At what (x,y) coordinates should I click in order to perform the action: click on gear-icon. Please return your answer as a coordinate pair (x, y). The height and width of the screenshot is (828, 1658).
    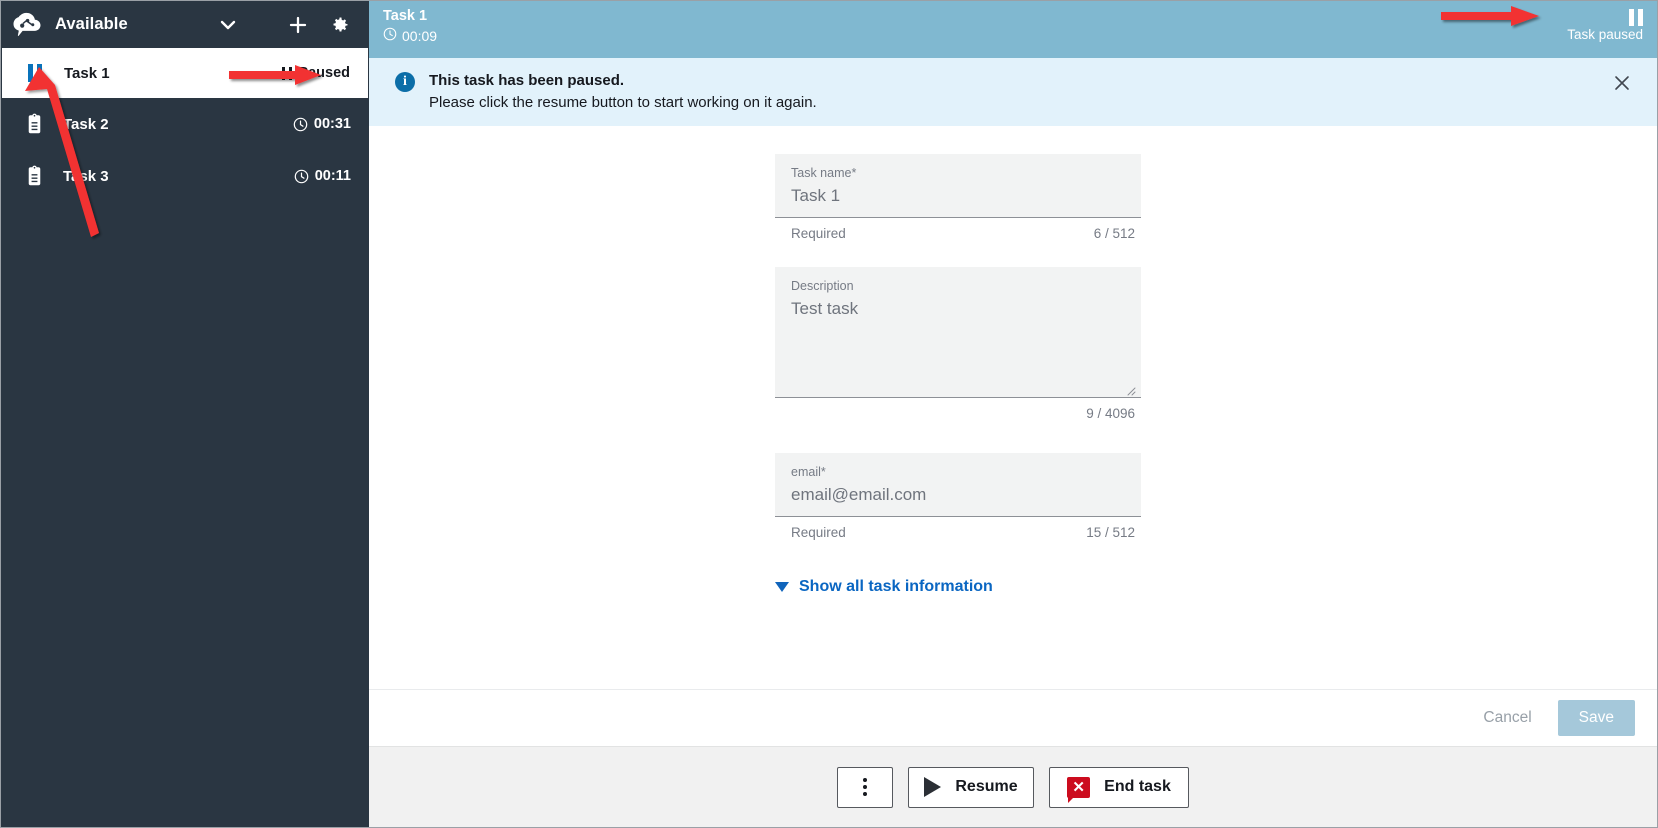
    Looking at the image, I should click on (340, 25).